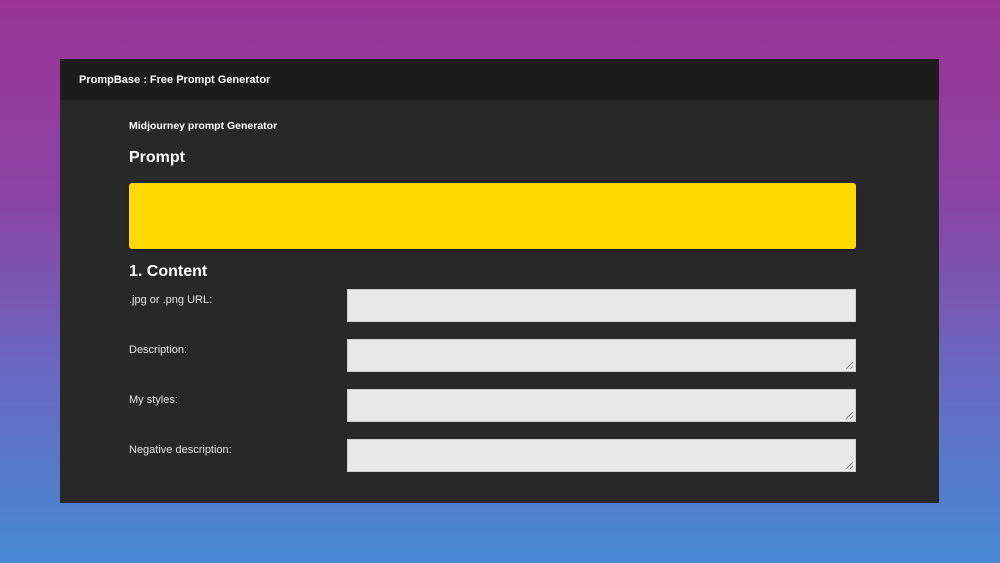 This screenshot has width=1000, height=563. What do you see at coordinates (492, 216) in the screenshot?
I see `prompt-output-box` at bounding box center [492, 216].